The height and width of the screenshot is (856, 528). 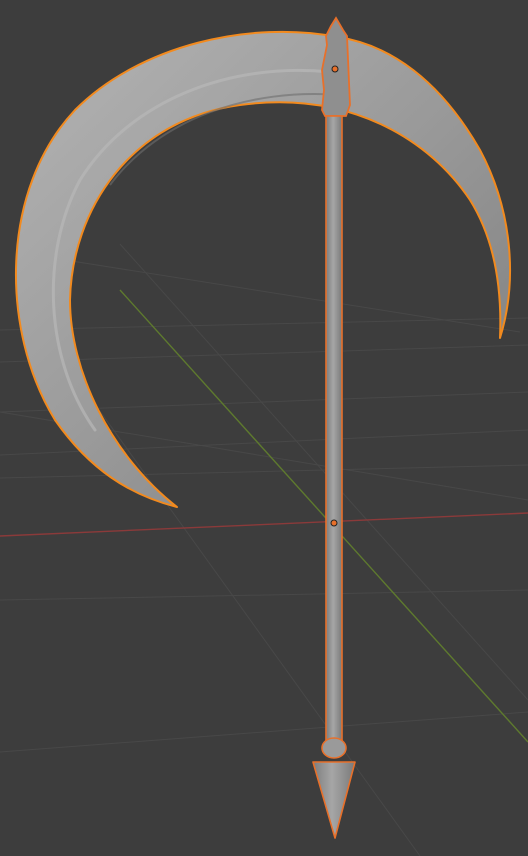 I want to click on x-axis-line, so click(x=264, y=524).